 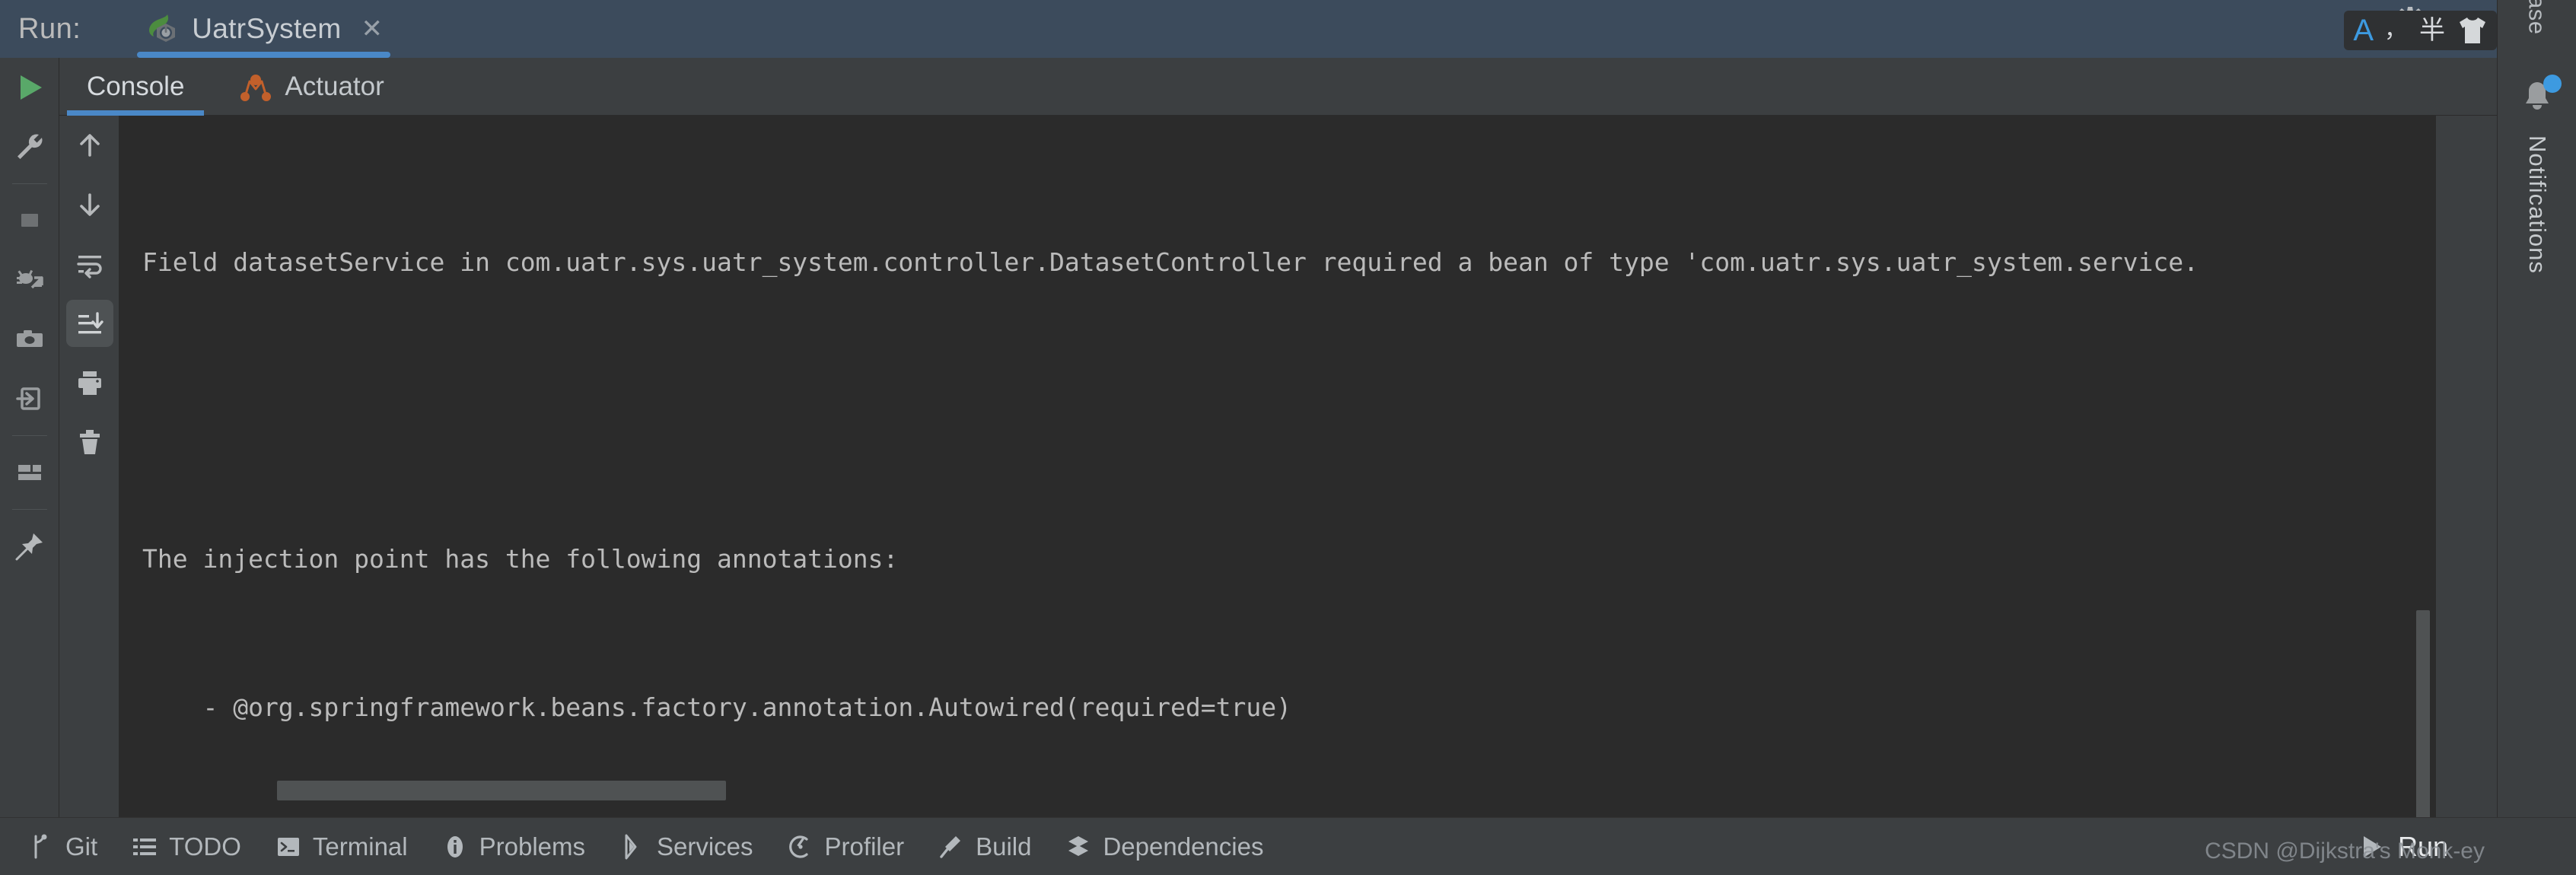 I want to click on build-hammer-icon, so click(x=951, y=847).